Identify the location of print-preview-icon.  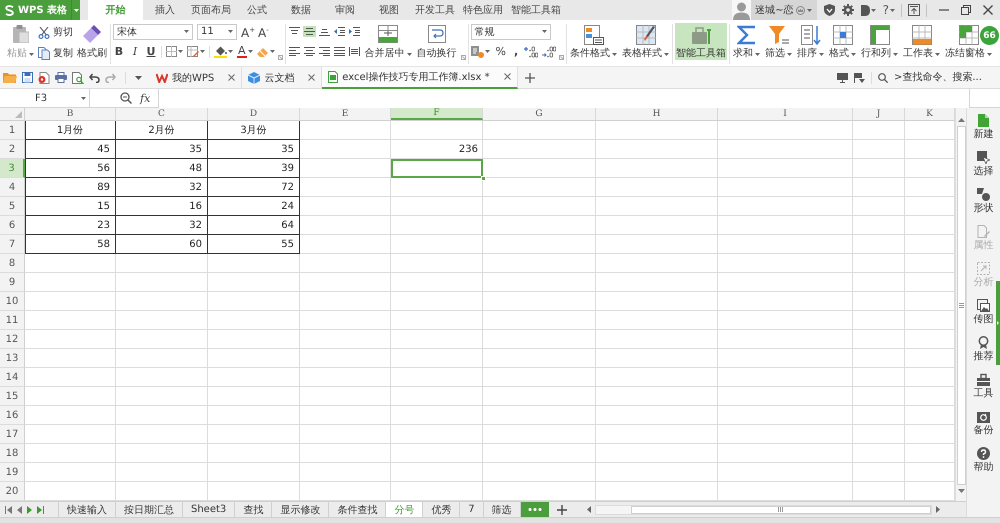
(78, 78).